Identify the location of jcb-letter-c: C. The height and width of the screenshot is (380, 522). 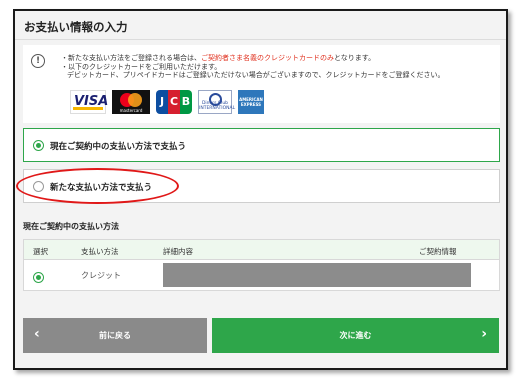
(174, 102).